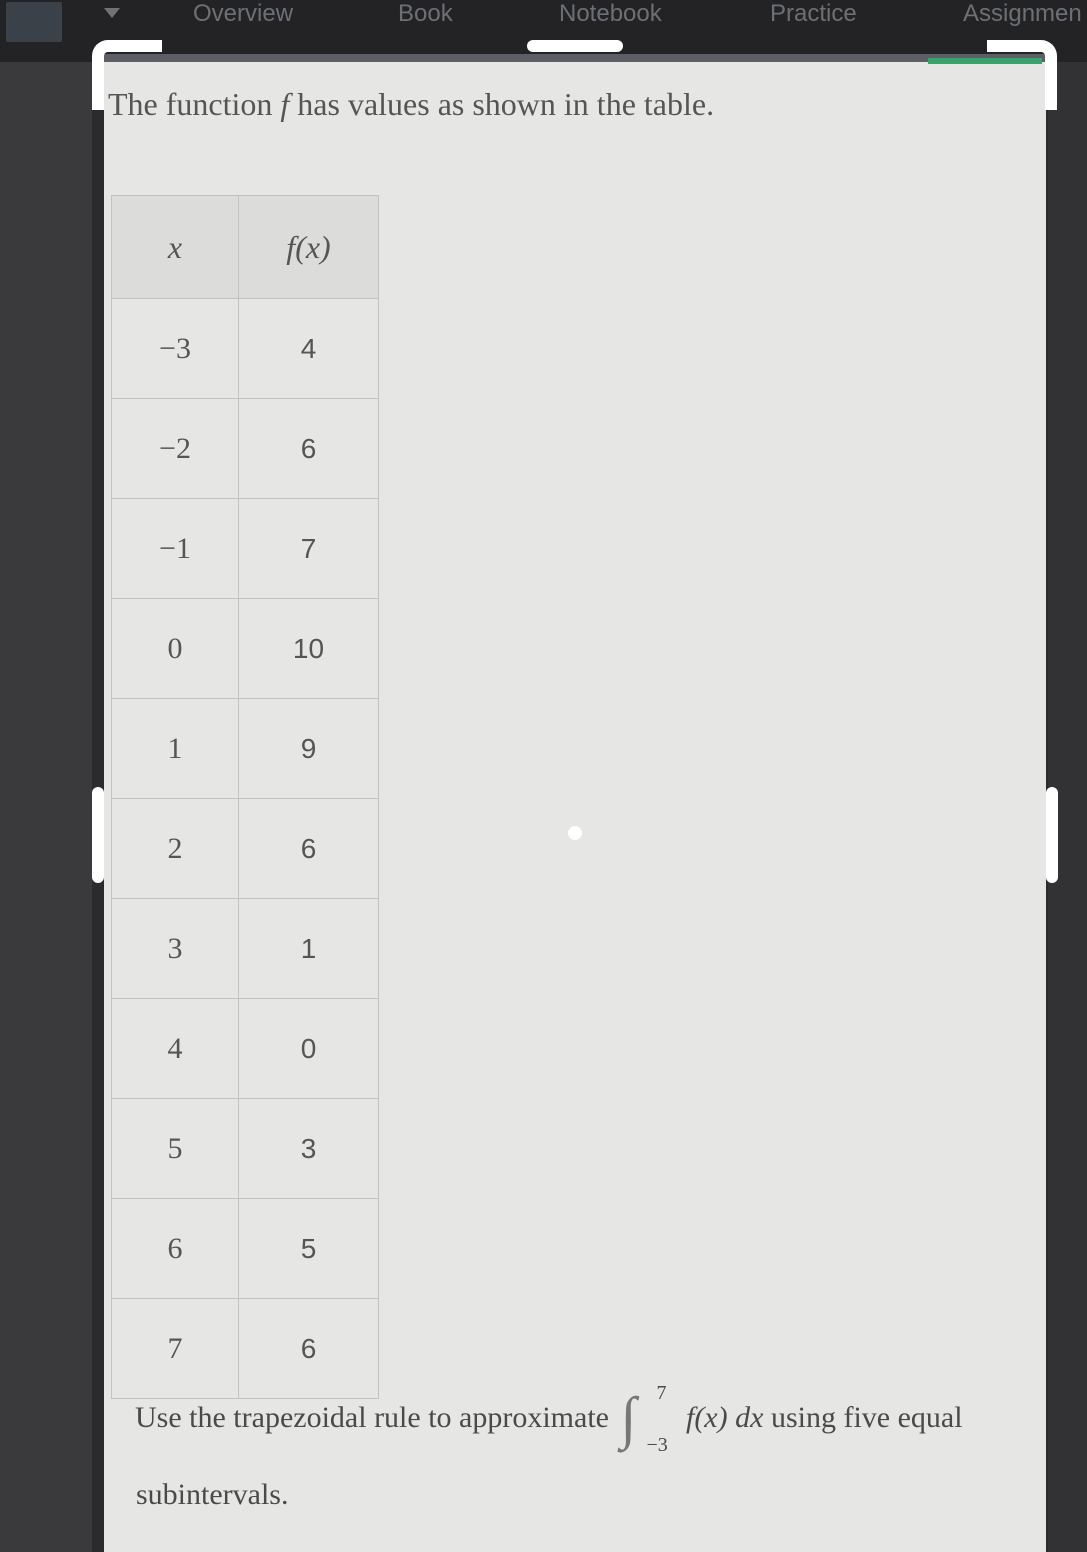  Describe the element at coordinates (175, 1148) in the screenshot. I see `cell-x: 5` at that location.